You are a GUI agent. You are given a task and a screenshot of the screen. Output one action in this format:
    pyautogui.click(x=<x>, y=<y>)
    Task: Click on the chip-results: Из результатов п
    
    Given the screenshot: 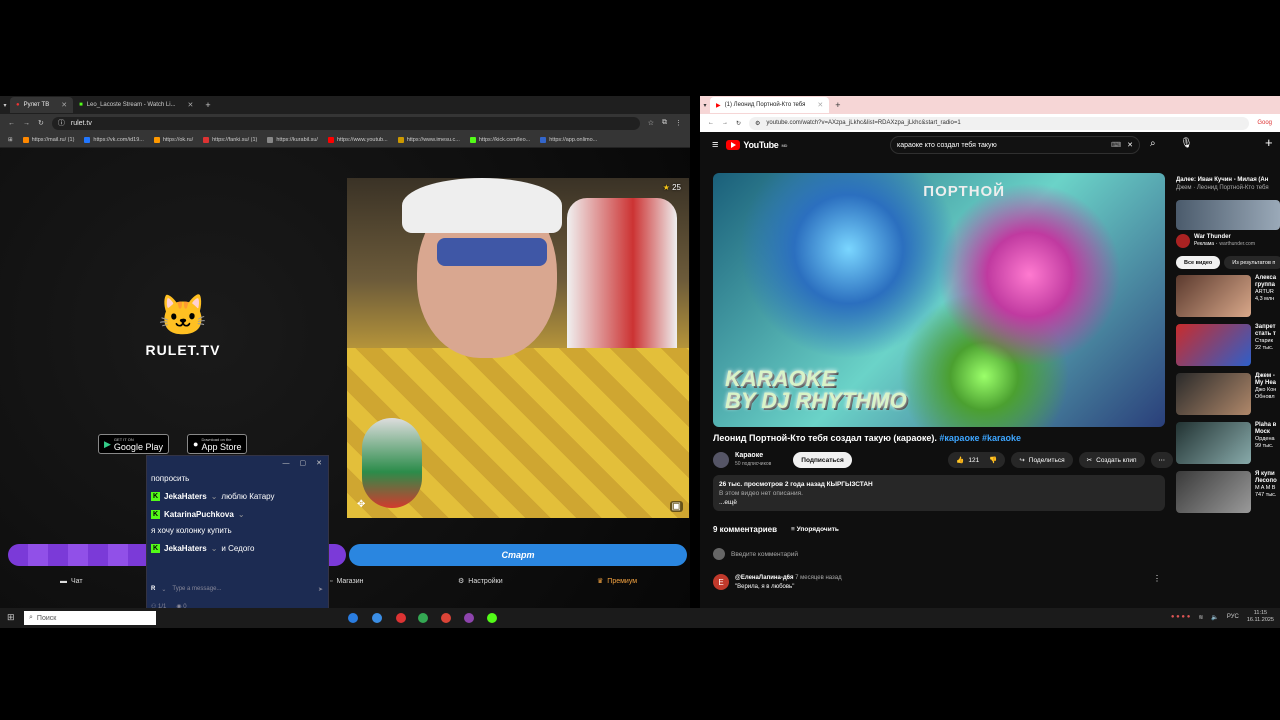 What is the action you would take?
    pyautogui.click(x=1252, y=262)
    